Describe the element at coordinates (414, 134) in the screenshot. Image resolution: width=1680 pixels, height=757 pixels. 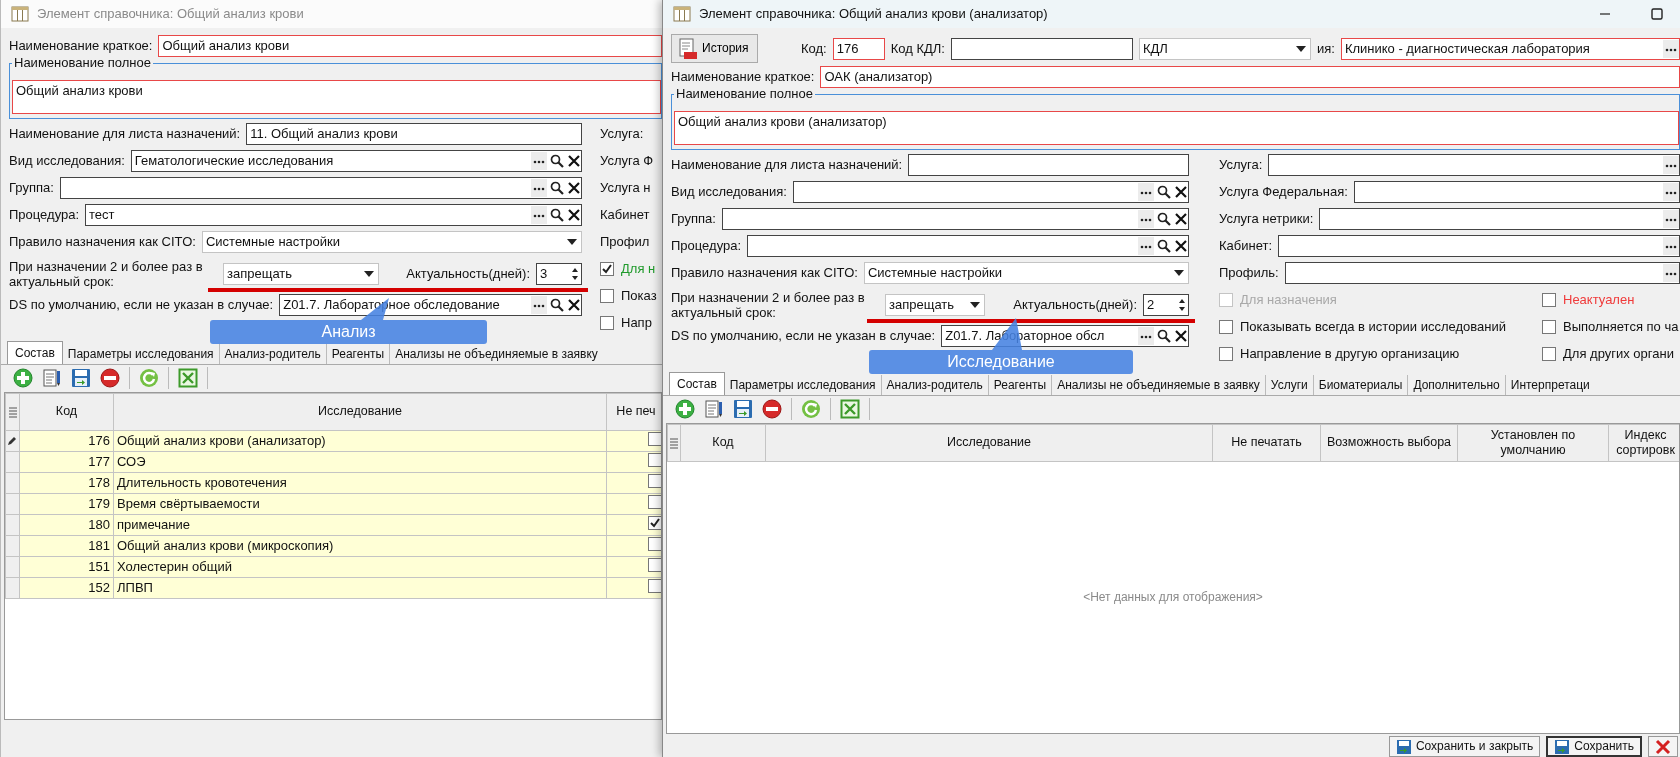
I see `input-field: 11. Общий анализ крови` at that location.